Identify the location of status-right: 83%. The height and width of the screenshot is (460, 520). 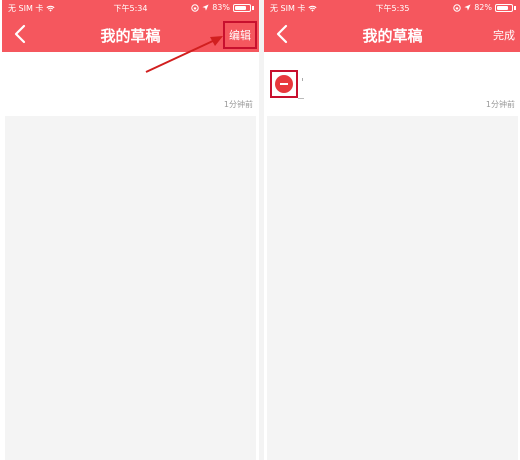
(222, 7).